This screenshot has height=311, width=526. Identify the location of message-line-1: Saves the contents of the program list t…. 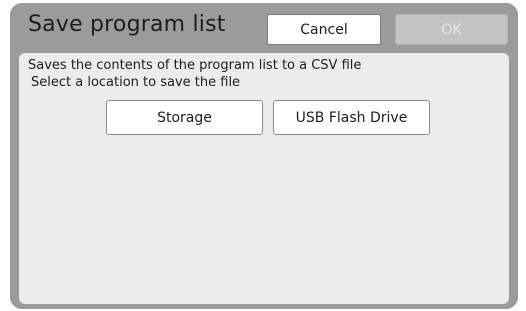
(195, 65).